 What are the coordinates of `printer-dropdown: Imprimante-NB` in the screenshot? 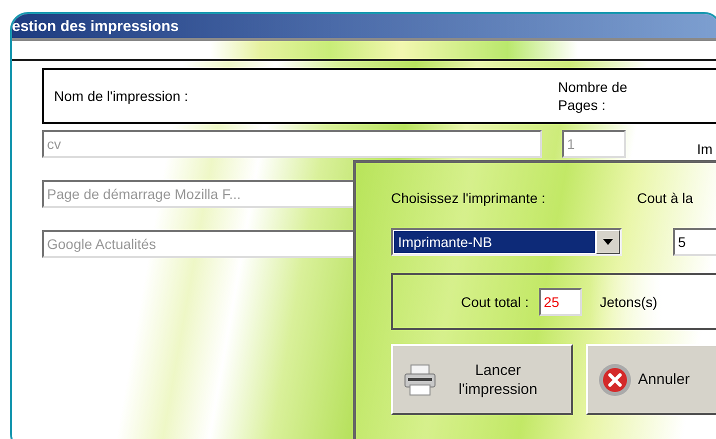 It's located at (506, 242).